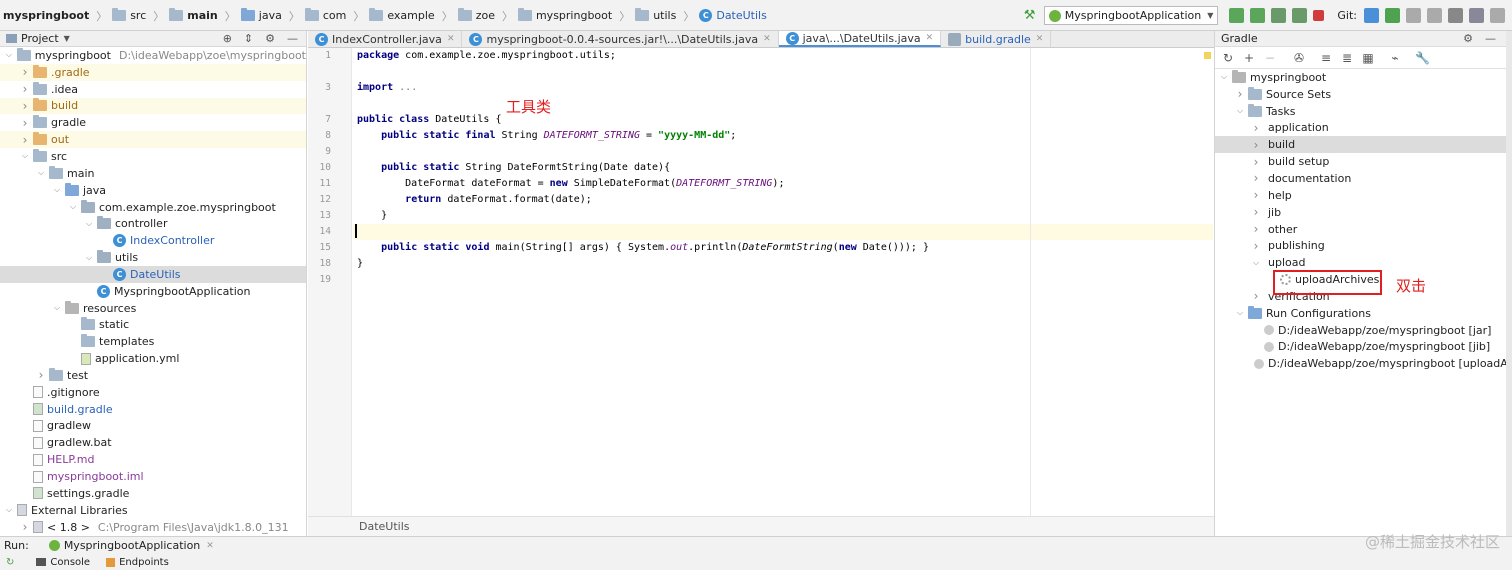 Image resolution: width=1512 pixels, height=570 pixels. Describe the element at coordinates (153, 442) in the screenshot. I see `tree-item: gradlew.bat` at that location.